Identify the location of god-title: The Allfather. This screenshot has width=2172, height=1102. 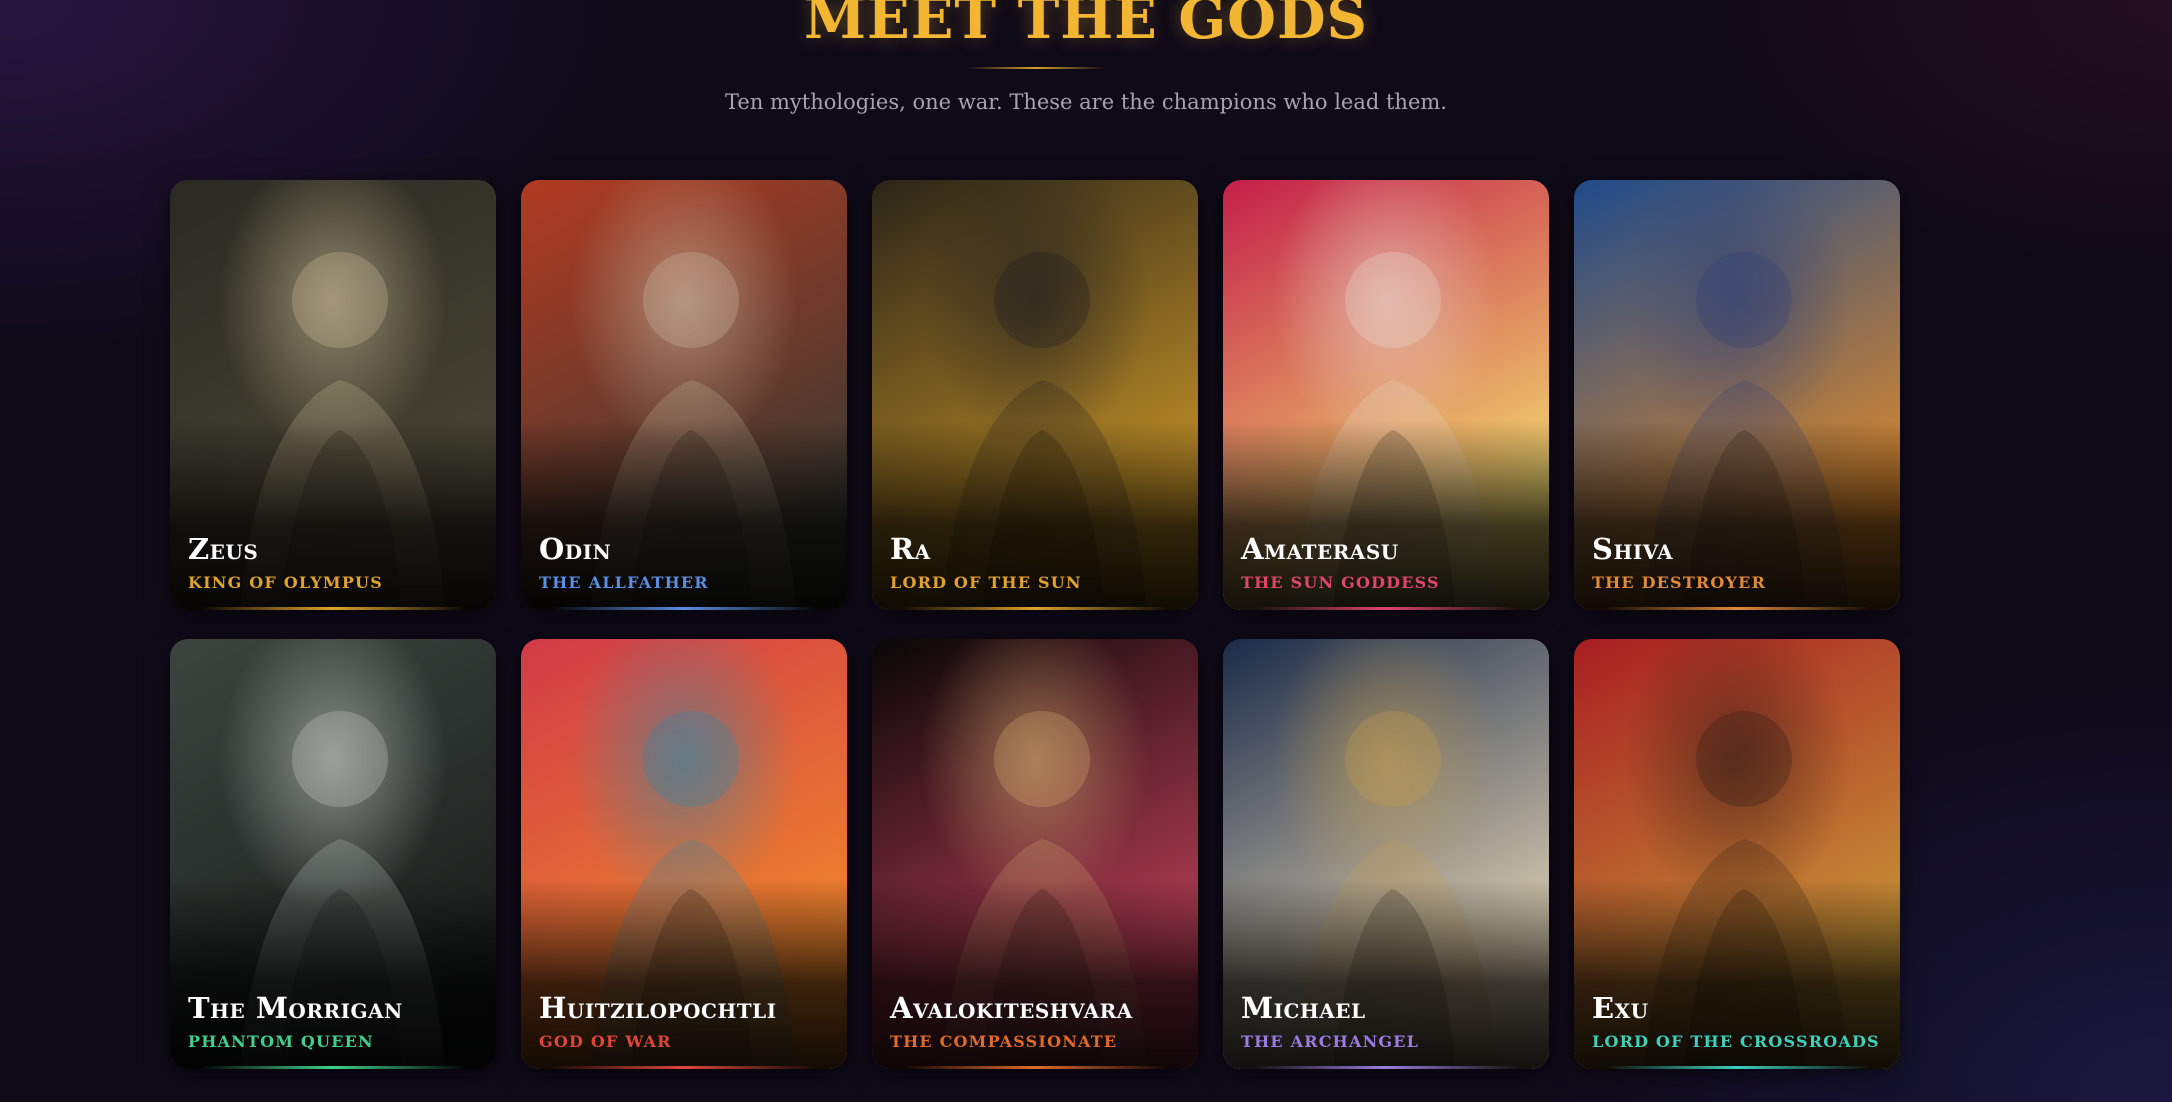
(624, 582).